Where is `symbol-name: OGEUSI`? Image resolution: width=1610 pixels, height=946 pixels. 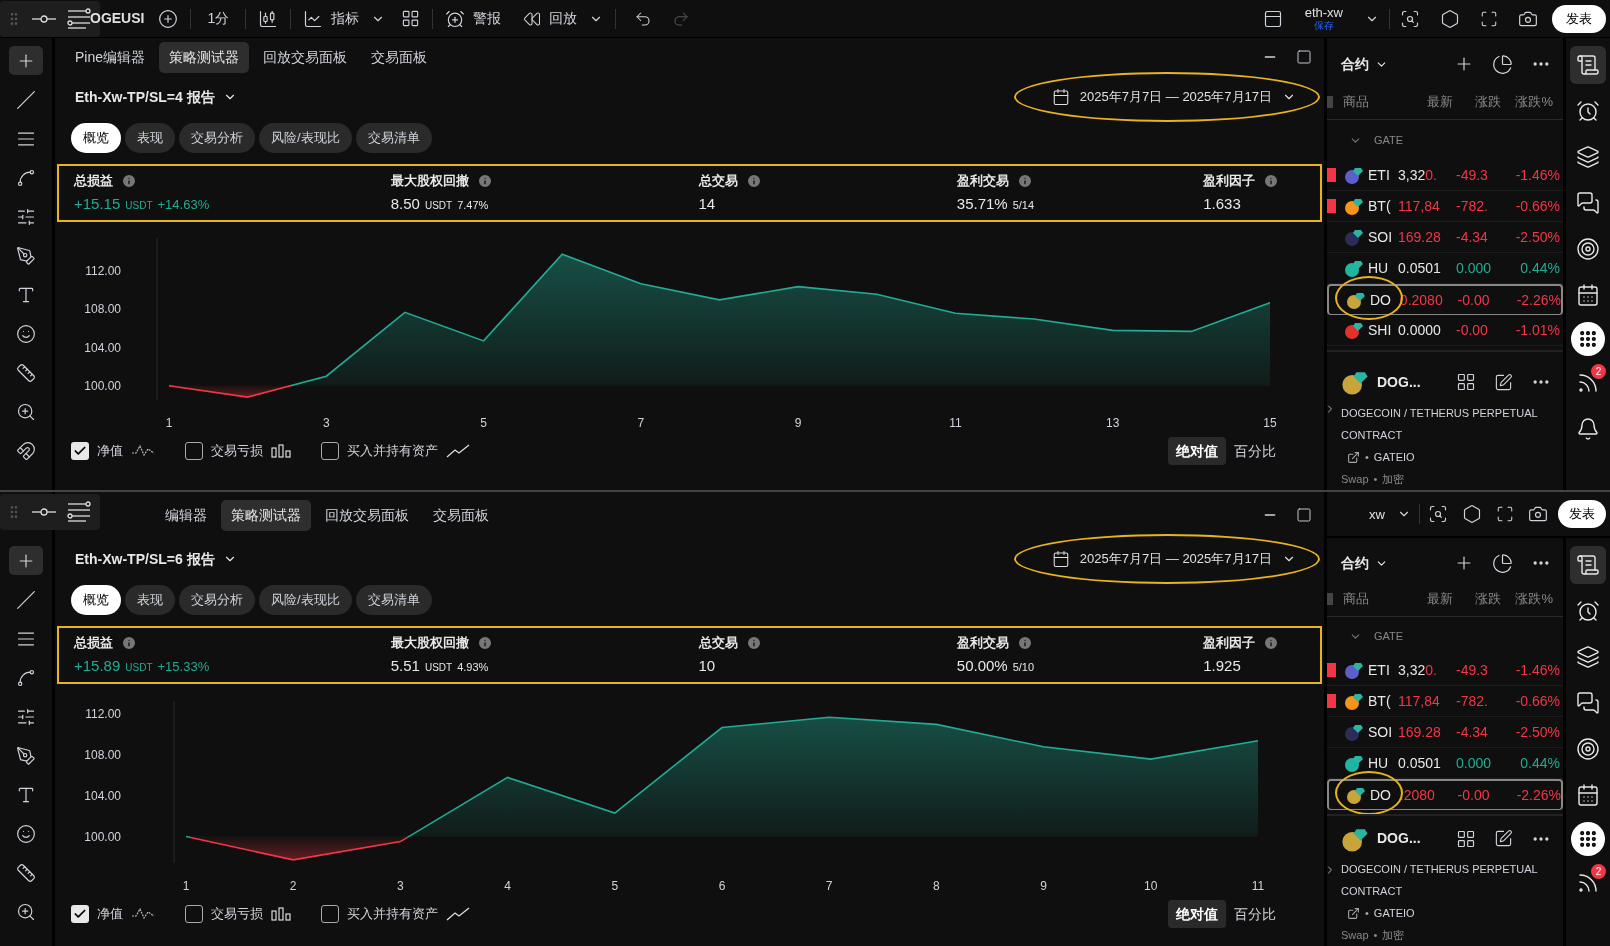
symbol-name: OGEUSI is located at coordinates (117, 18).